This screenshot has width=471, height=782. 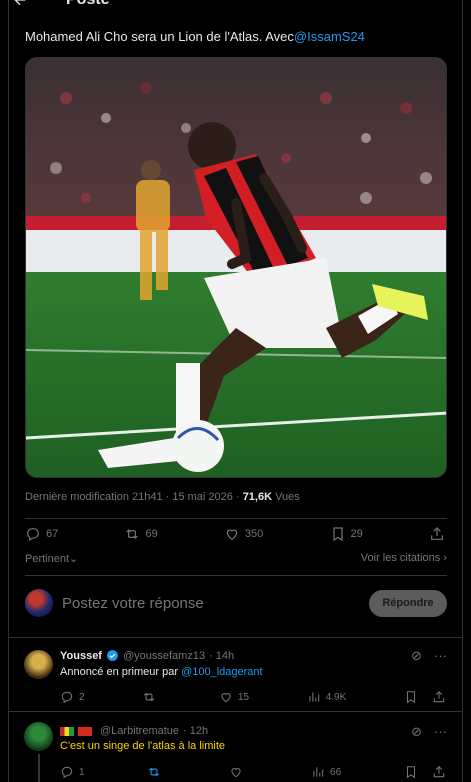 I want to click on reply-count: 67, so click(x=52, y=534).